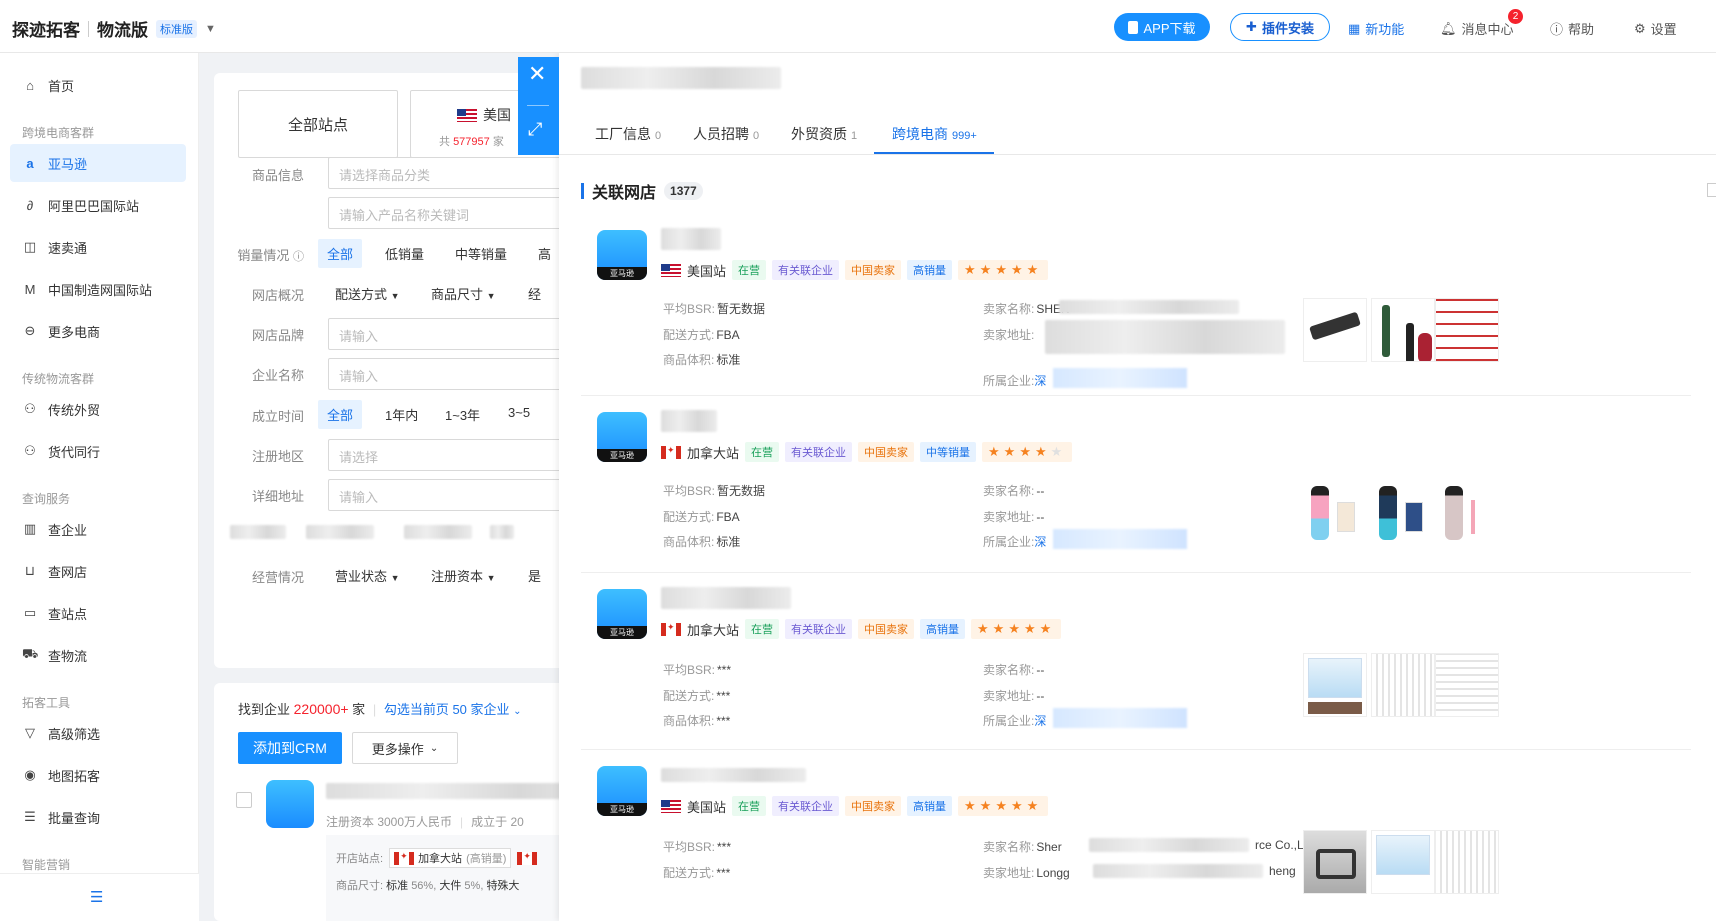  I want to click on reg-capital-dropdown: 注册资本 ▼, so click(463, 575).